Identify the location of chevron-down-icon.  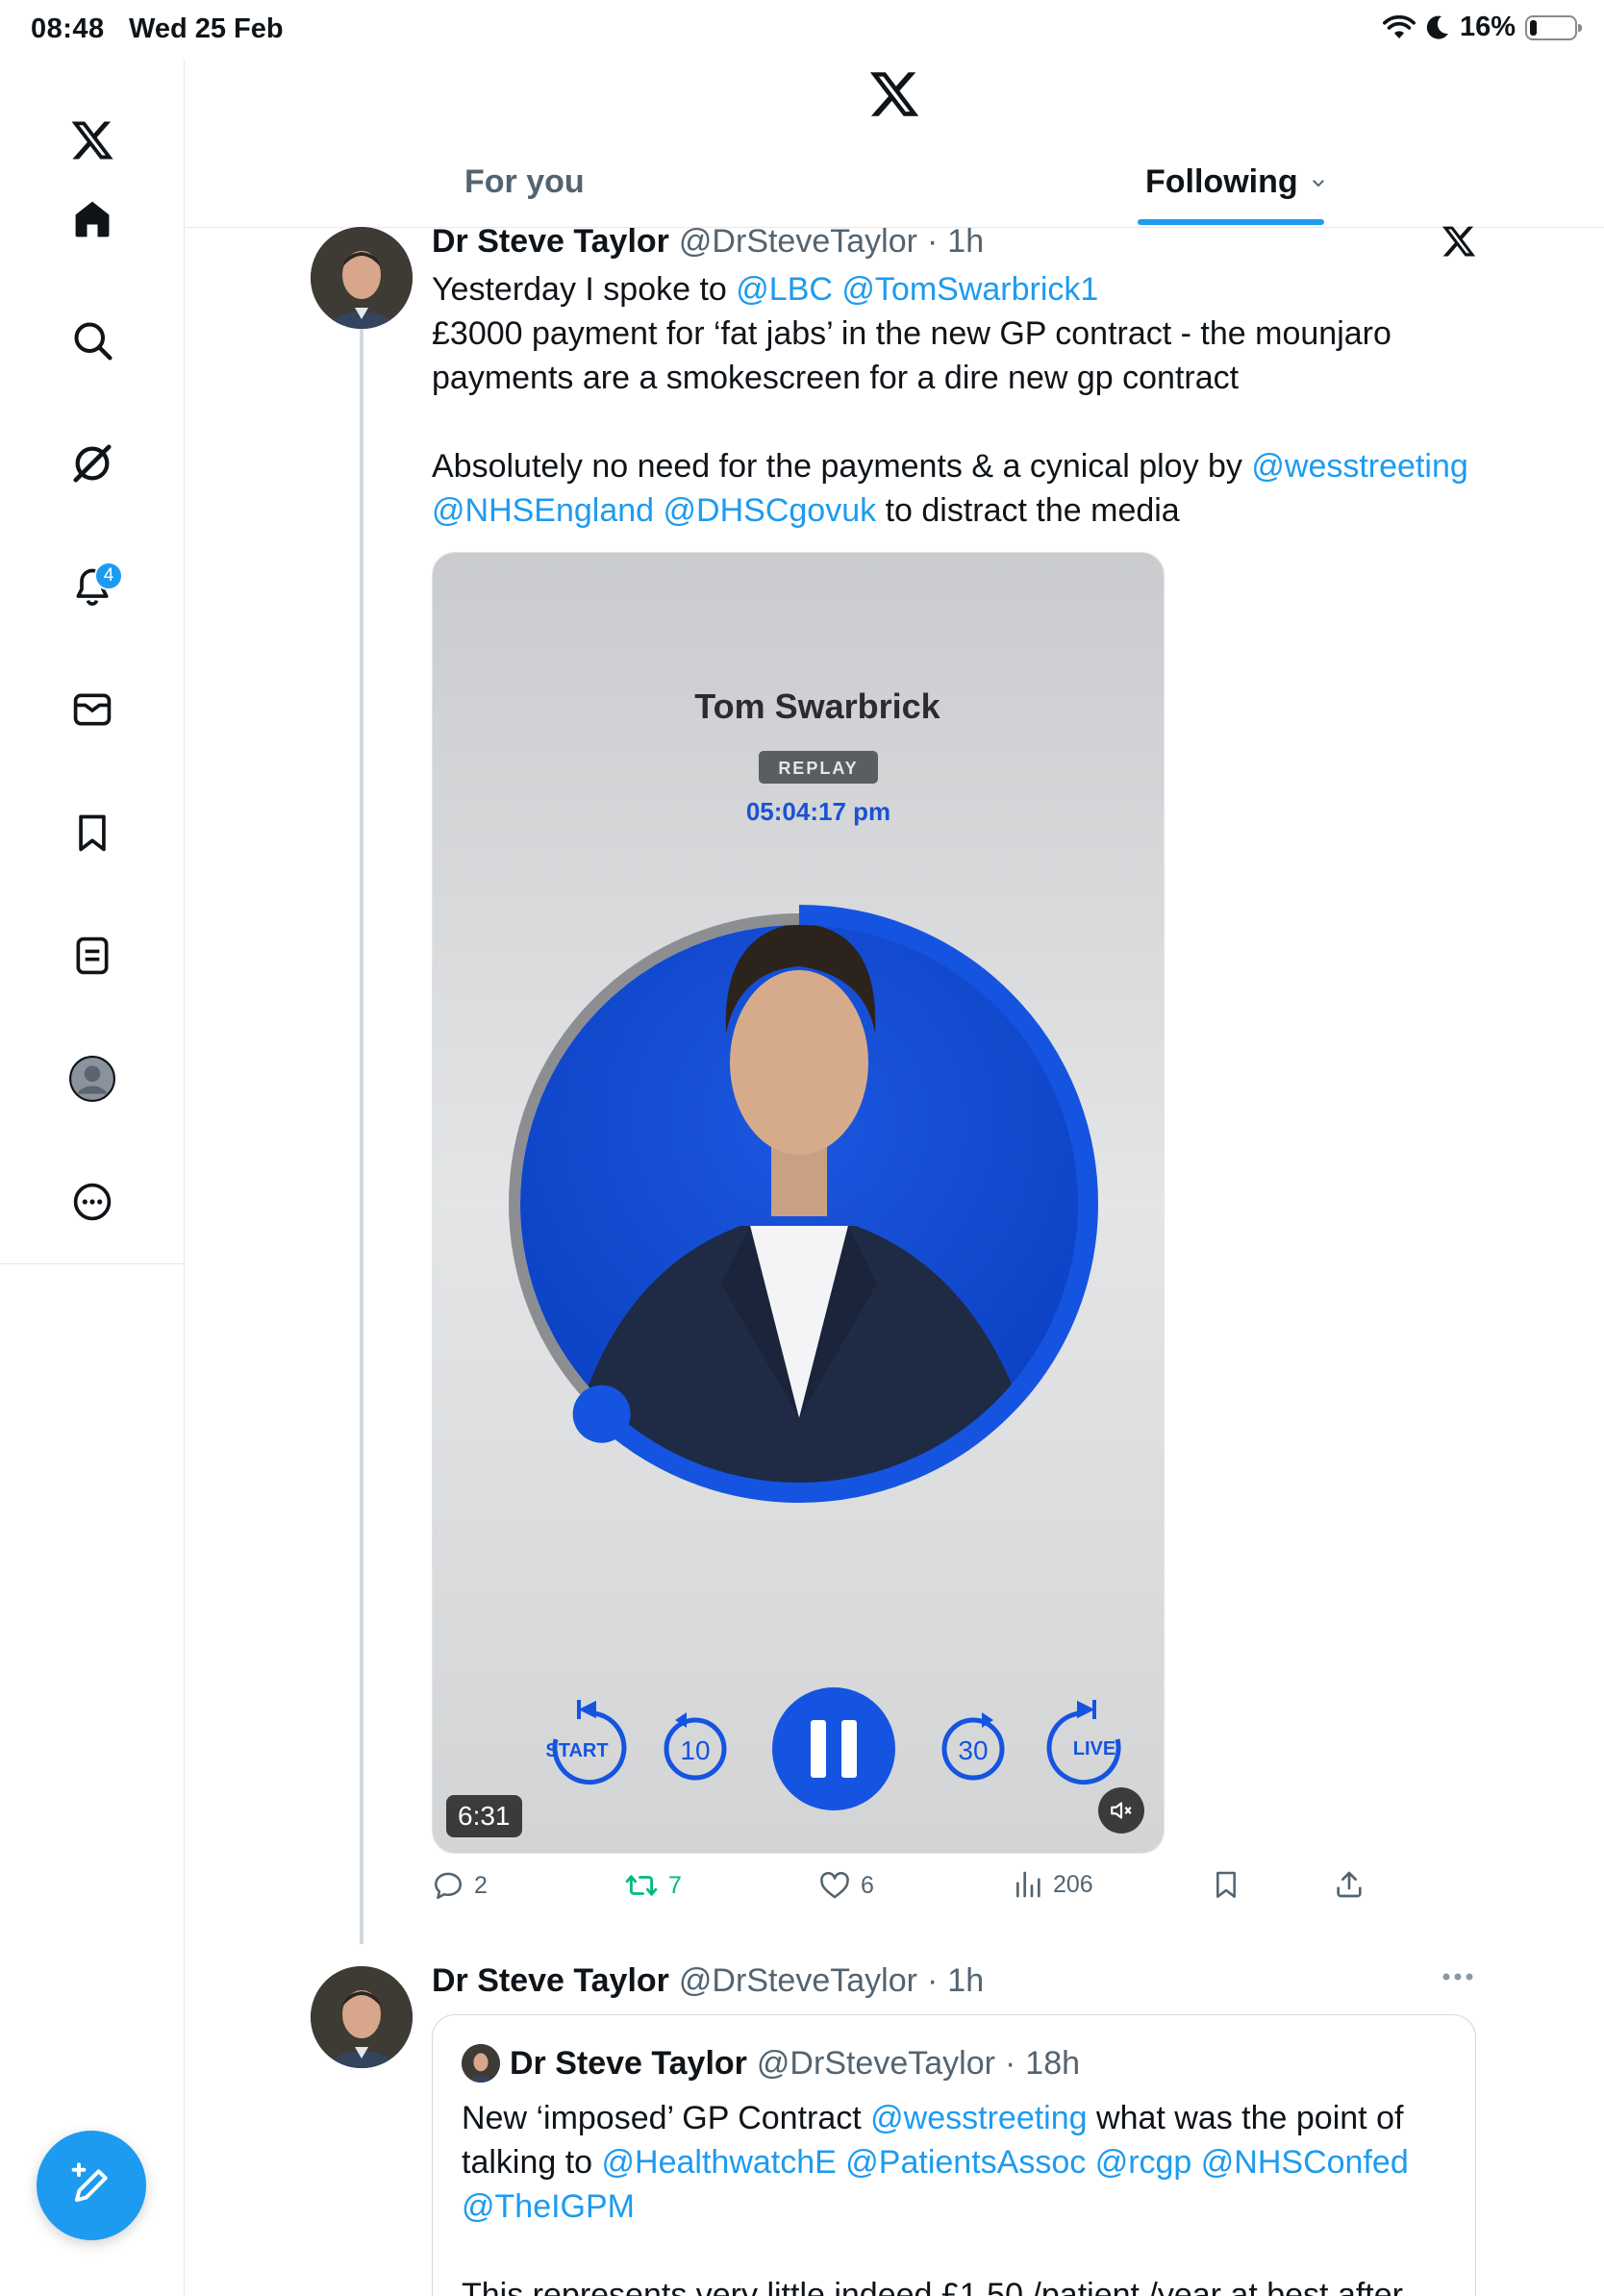
(1318, 183).